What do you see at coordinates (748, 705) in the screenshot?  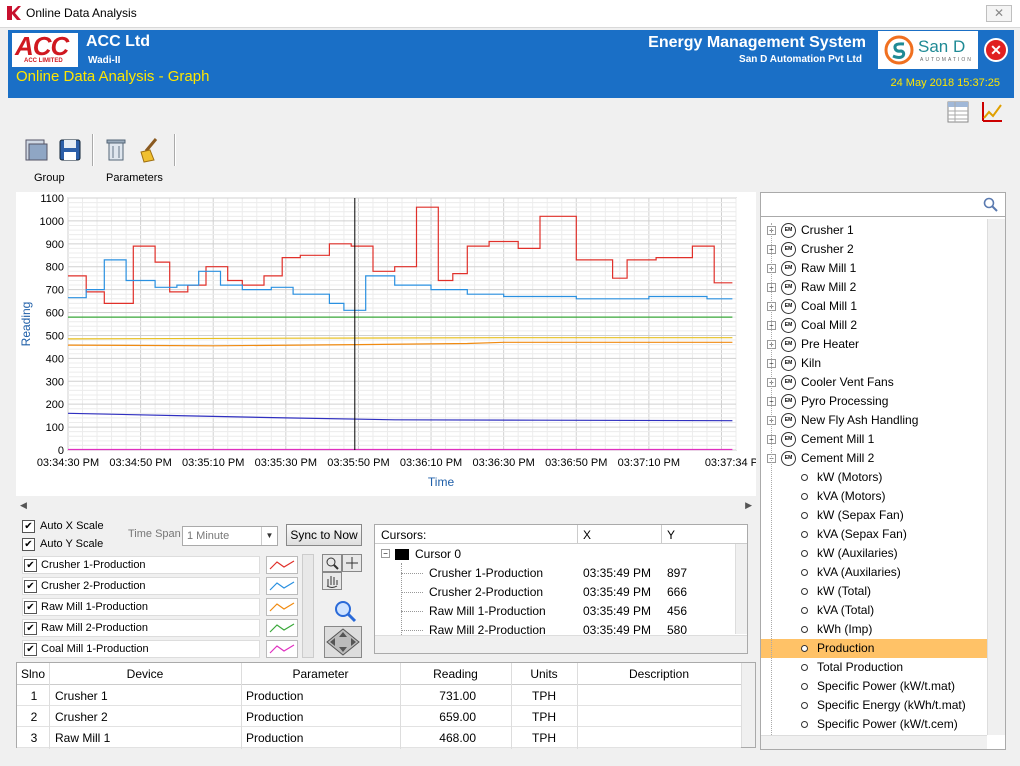 I see `table-vscroll` at bounding box center [748, 705].